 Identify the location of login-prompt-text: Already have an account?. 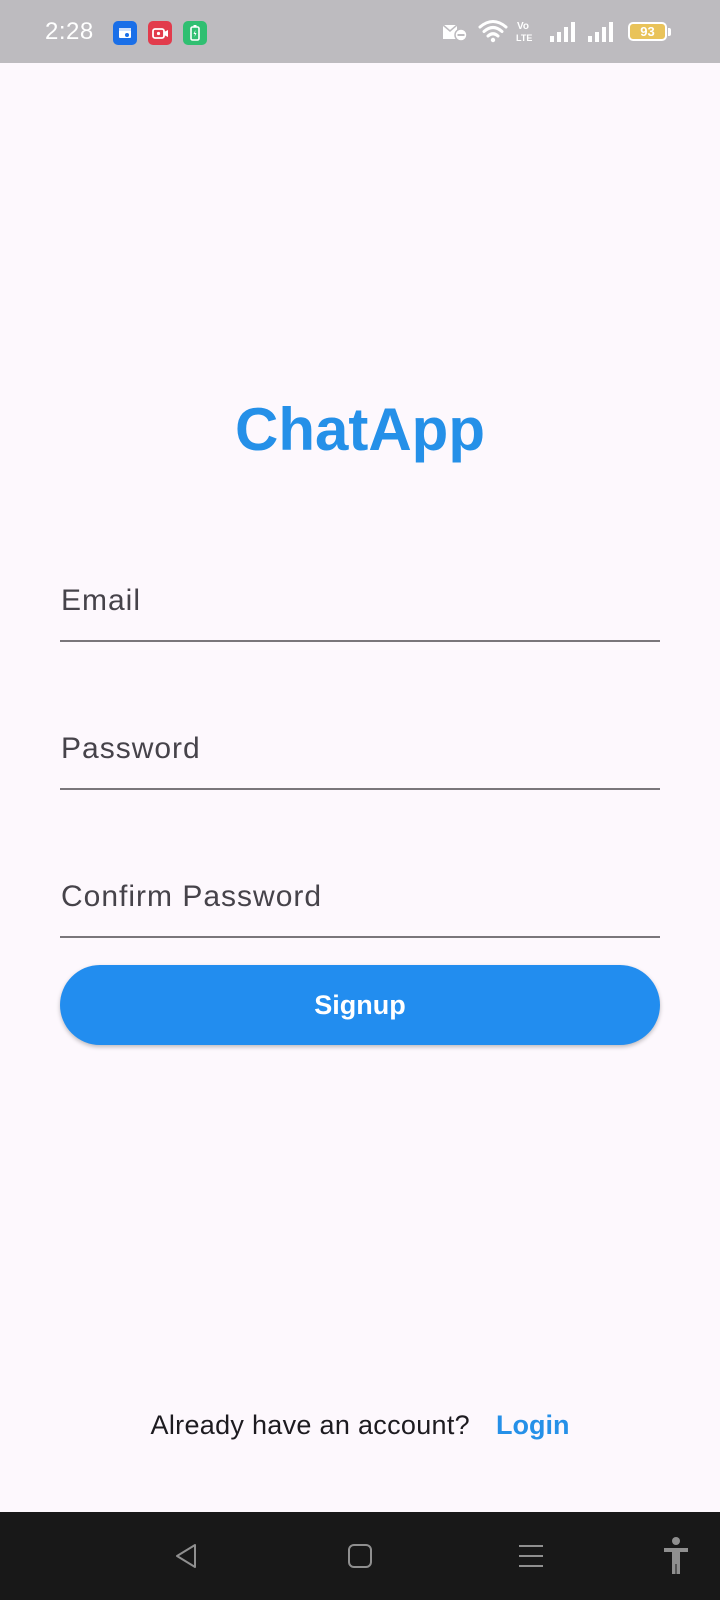
(310, 1425).